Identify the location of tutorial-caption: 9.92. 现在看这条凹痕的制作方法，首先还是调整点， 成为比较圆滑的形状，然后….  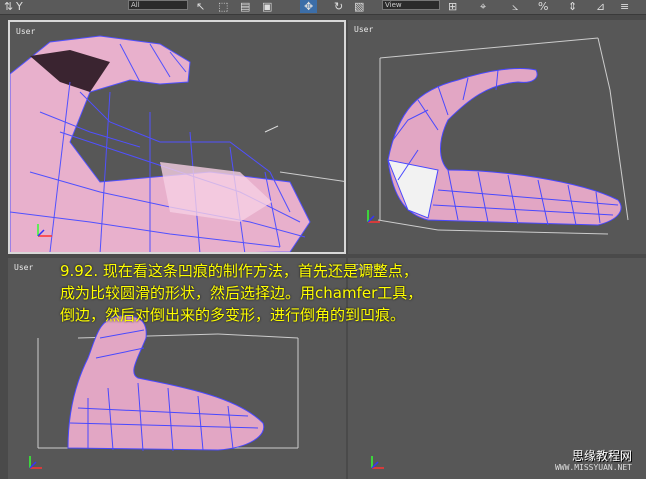
(300, 293).